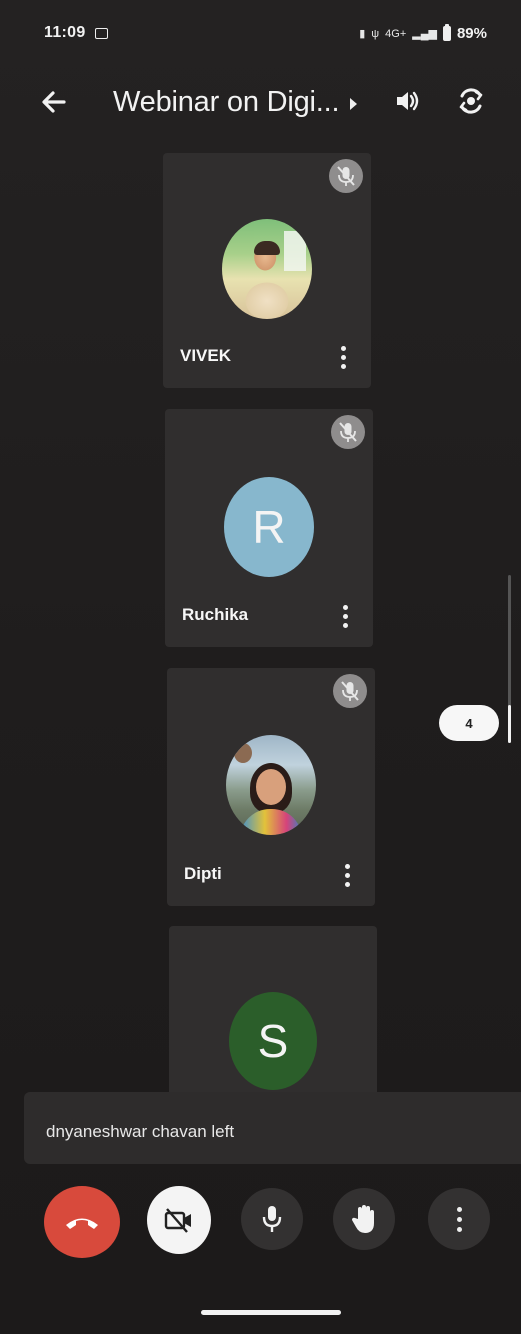  I want to click on participant-tile-vivek: VIVEK, so click(267, 270).